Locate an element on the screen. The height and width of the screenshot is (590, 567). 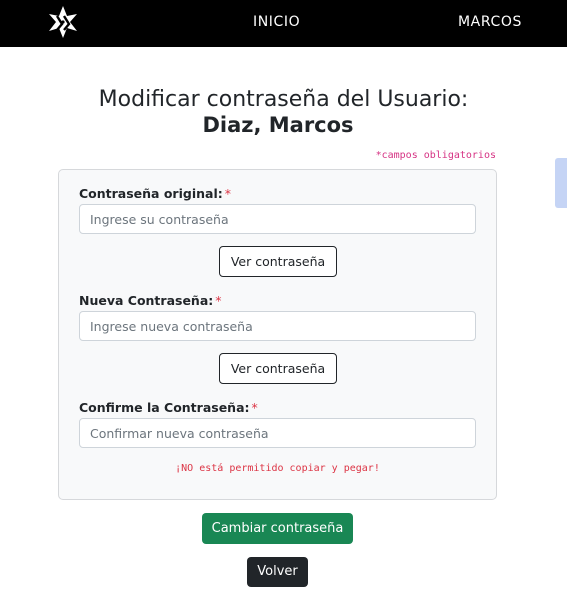
required-fields-note: *campos obligatorios is located at coordinates (435, 155).